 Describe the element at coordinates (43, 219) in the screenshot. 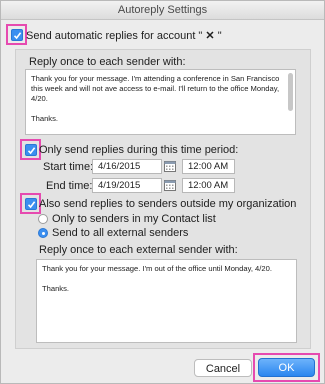

I see `radio-contacts-only` at that location.